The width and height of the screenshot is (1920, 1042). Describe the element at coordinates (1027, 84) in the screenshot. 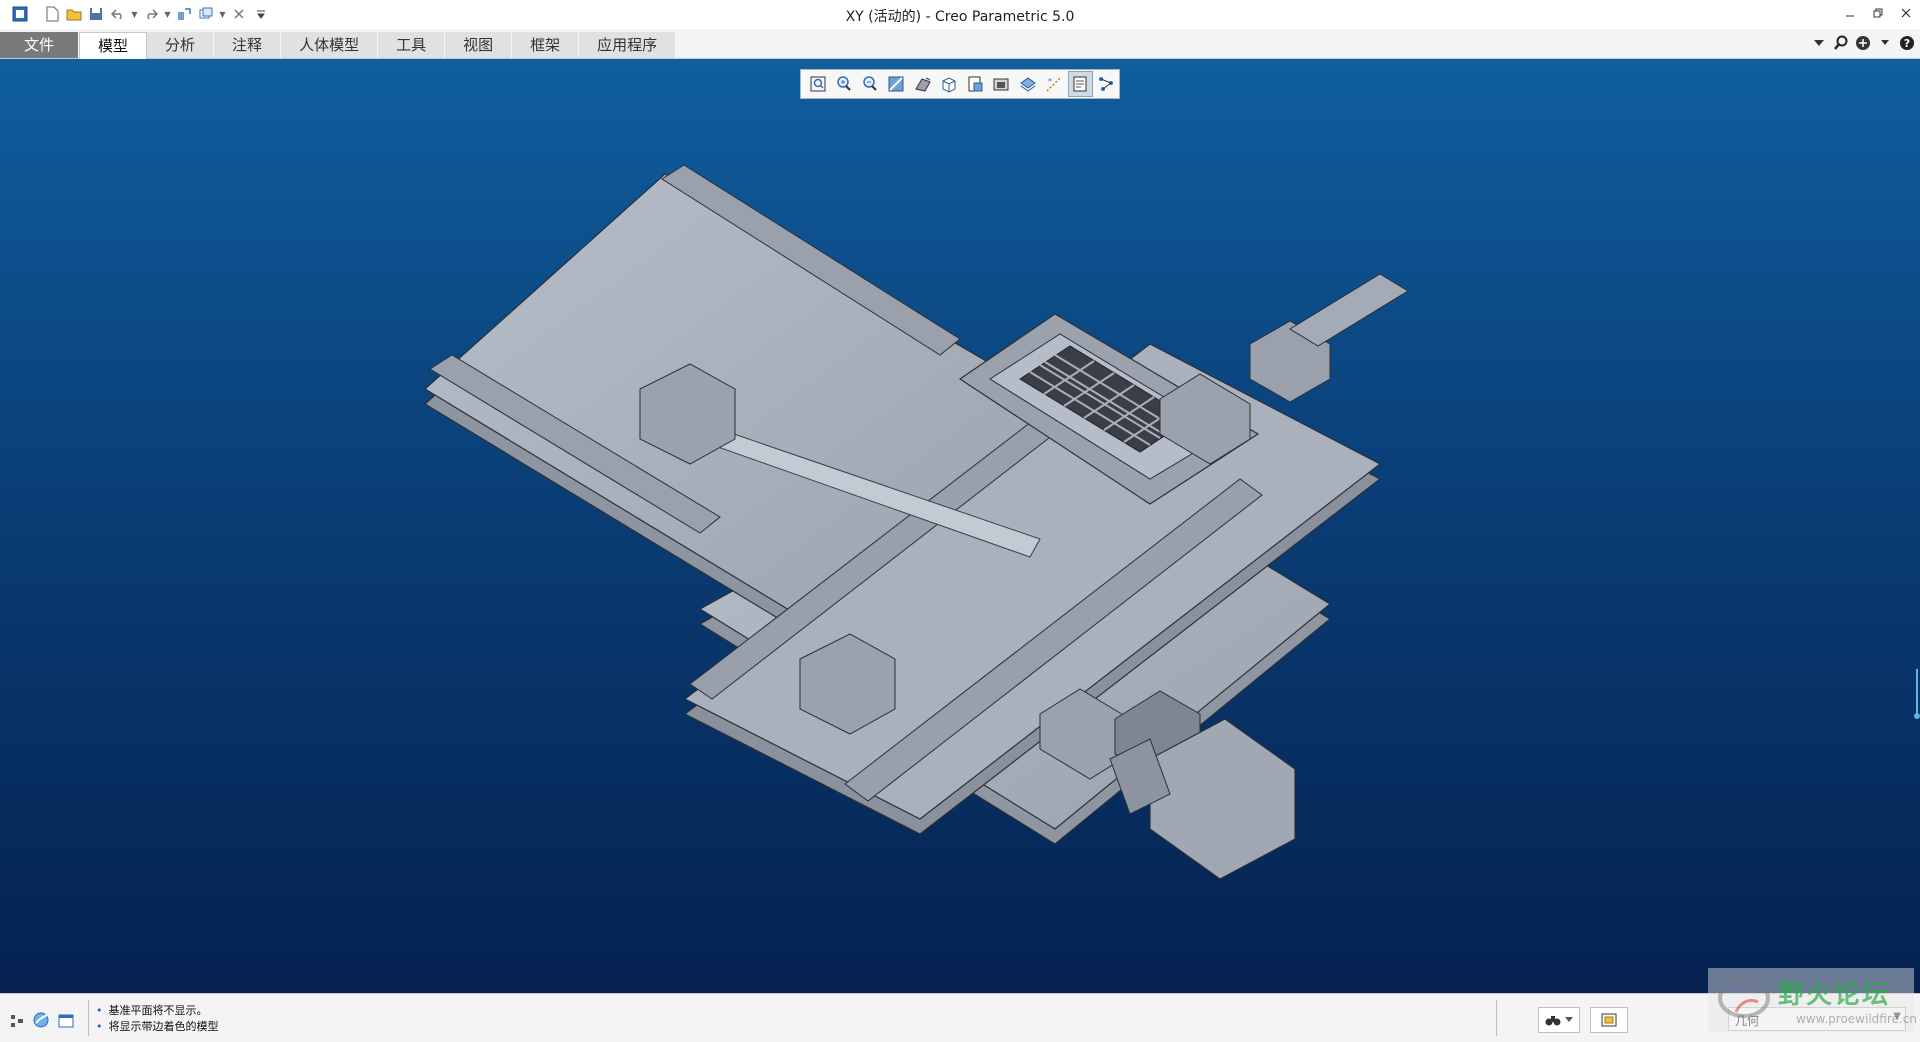

I see `datum-display-icon` at that location.